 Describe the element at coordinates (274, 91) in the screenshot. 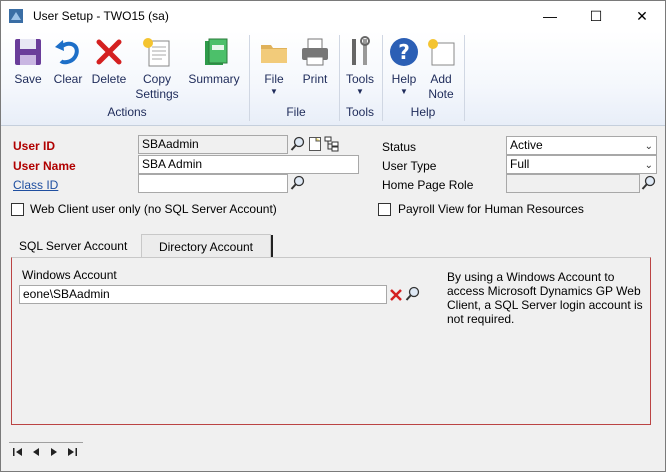

I see `file-dropdown-arrow: ▼` at that location.